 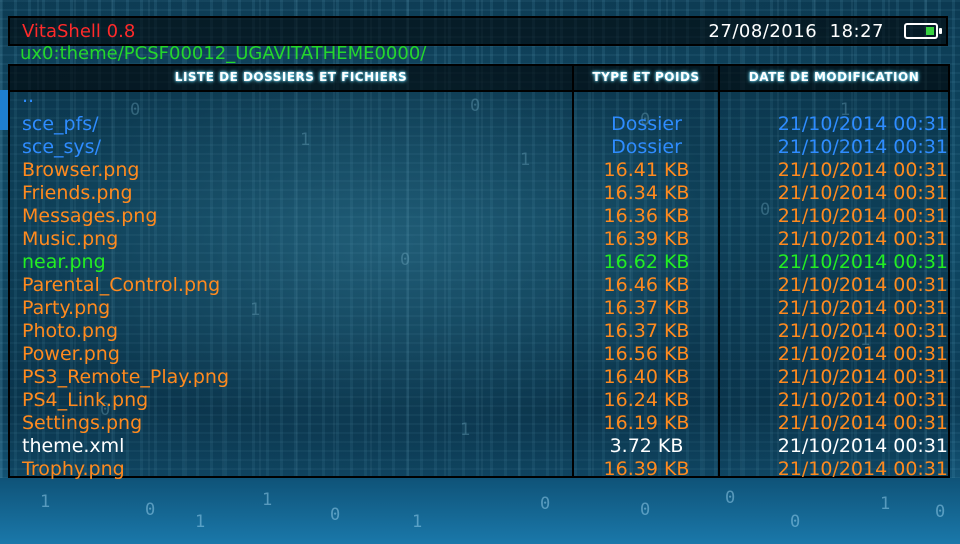 What do you see at coordinates (81, 170) in the screenshot?
I see `file-name: Browser.png` at bounding box center [81, 170].